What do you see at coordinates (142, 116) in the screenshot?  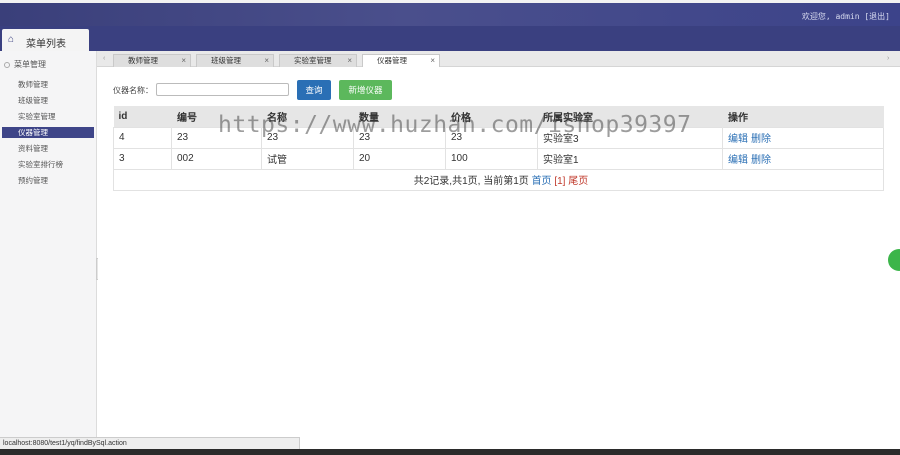 I see `column-header-id: id` at bounding box center [142, 116].